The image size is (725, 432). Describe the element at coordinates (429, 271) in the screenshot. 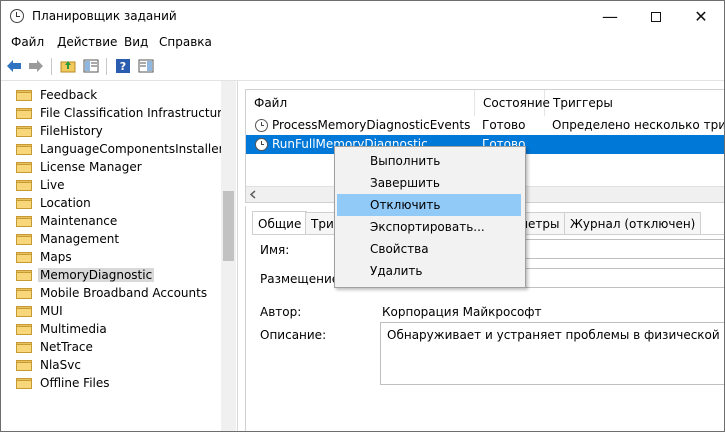

I see `menu-item-delete: Удалить` at that location.